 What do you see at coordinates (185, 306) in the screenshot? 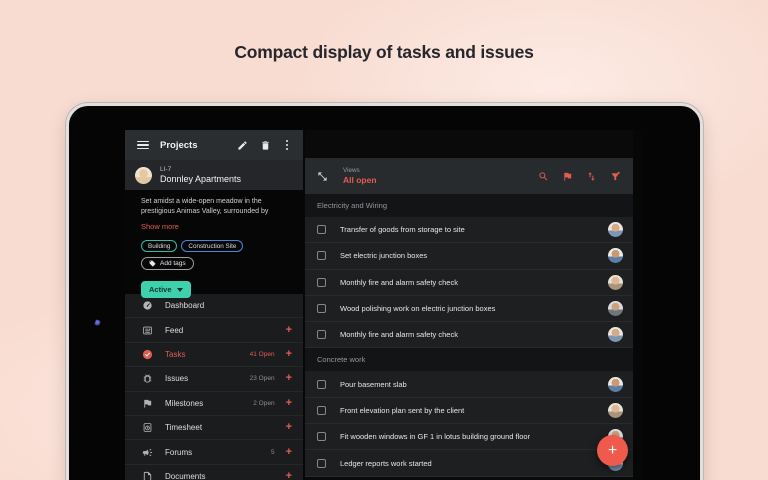
I see `sidebar-item-label: Dashboard` at bounding box center [185, 306].